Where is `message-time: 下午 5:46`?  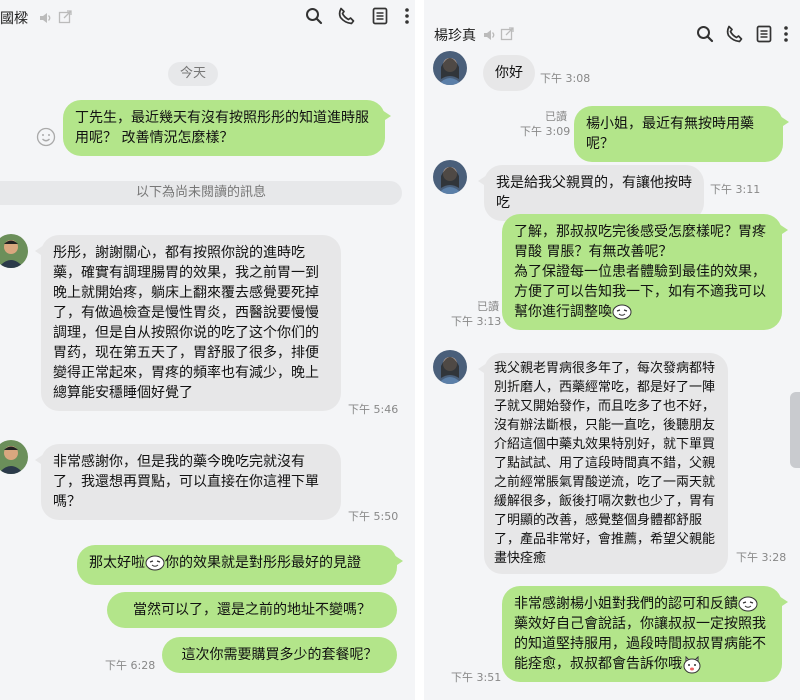 message-time: 下午 5:46 is located at coordinates (373, 409).